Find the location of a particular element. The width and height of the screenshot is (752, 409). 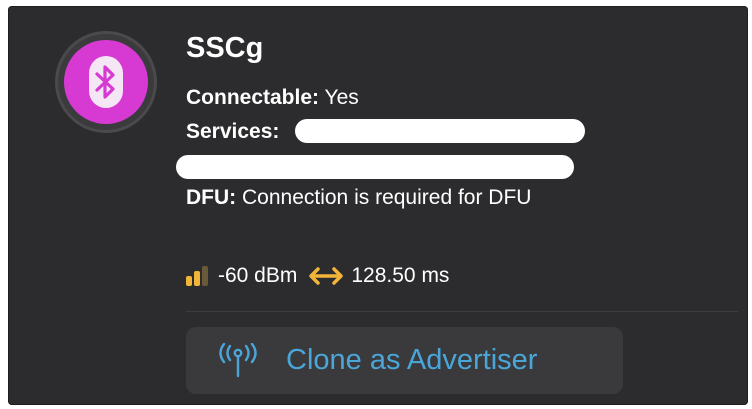

services-redaction is located at coordinates (440, 131).